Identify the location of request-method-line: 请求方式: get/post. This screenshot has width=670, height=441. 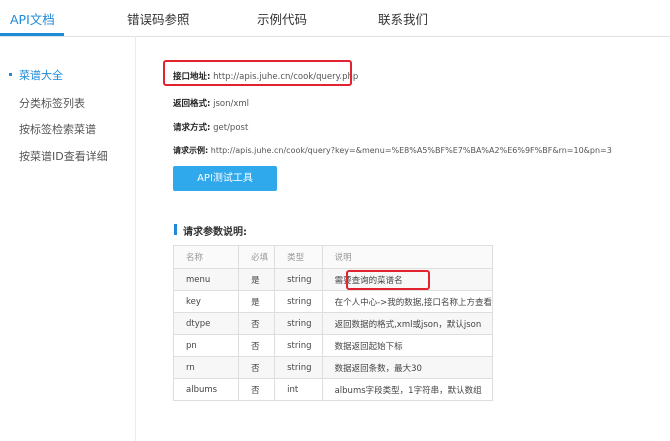
(210, 127).